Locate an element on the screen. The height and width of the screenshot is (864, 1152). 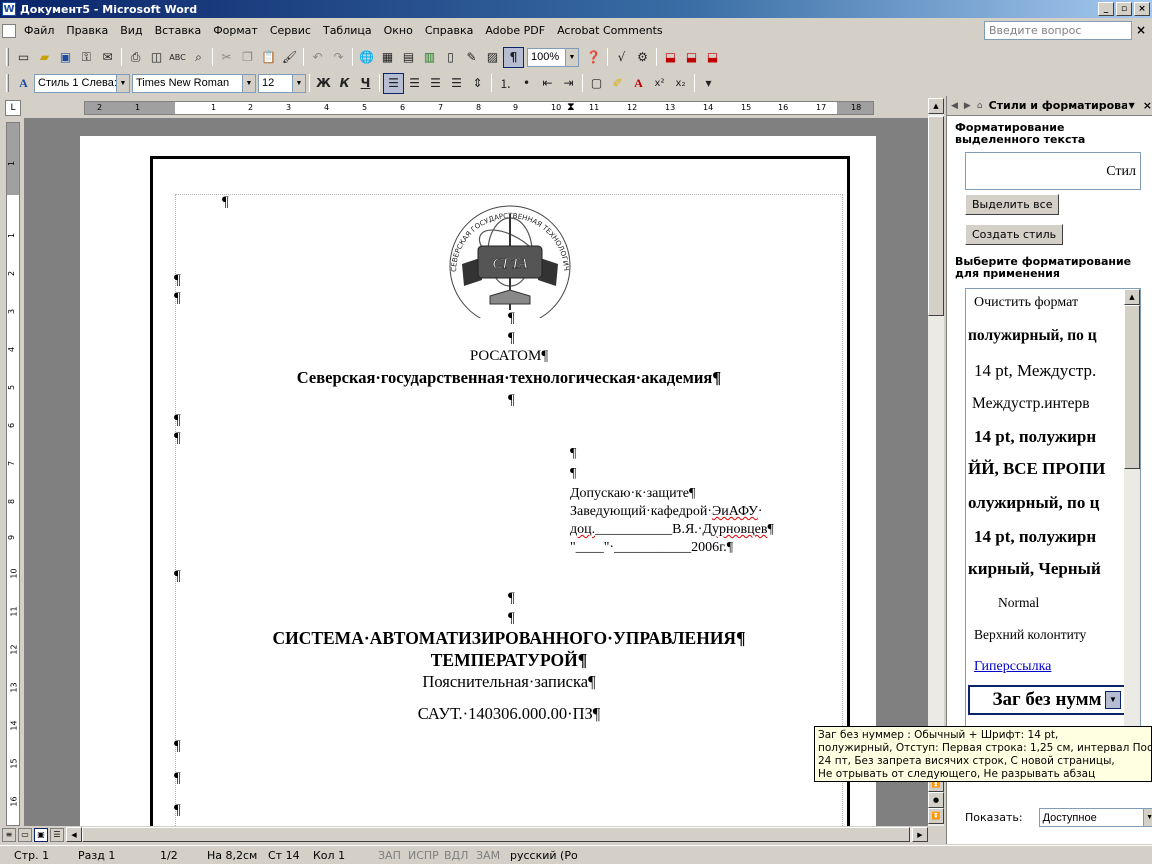
font-size-combo: 12 ▼ is located at coordinates (282, 83).